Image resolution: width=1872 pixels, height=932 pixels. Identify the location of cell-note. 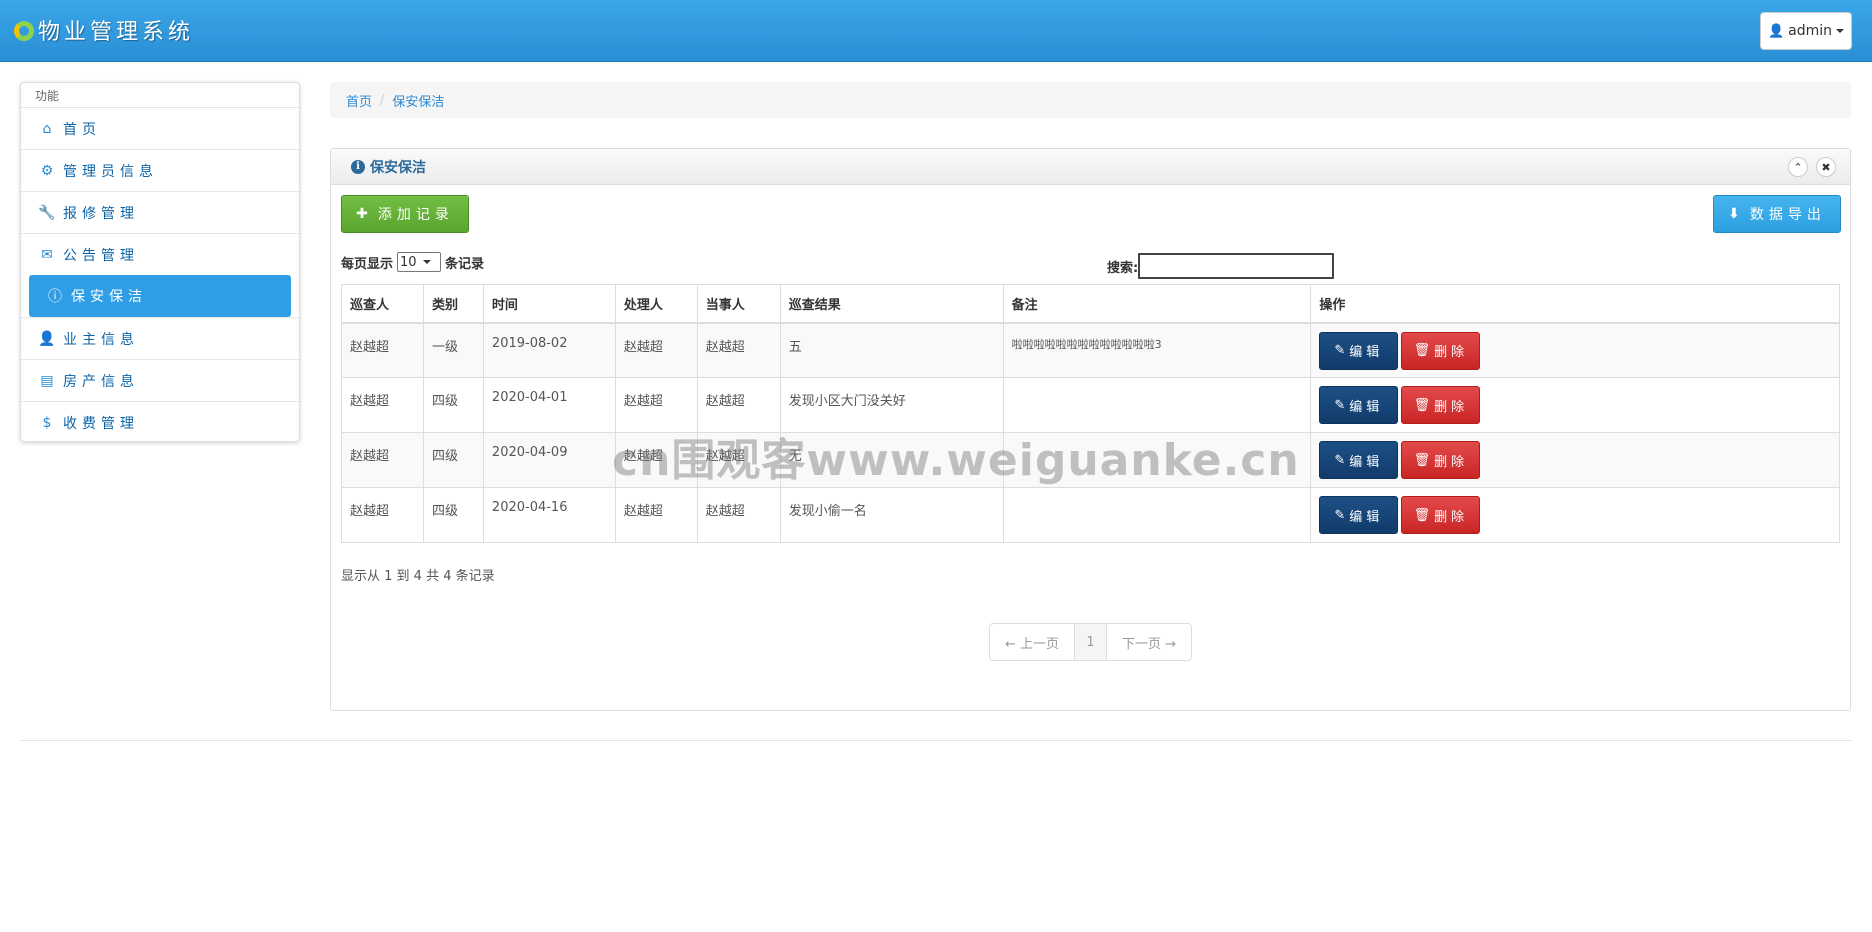
(1157, 460).